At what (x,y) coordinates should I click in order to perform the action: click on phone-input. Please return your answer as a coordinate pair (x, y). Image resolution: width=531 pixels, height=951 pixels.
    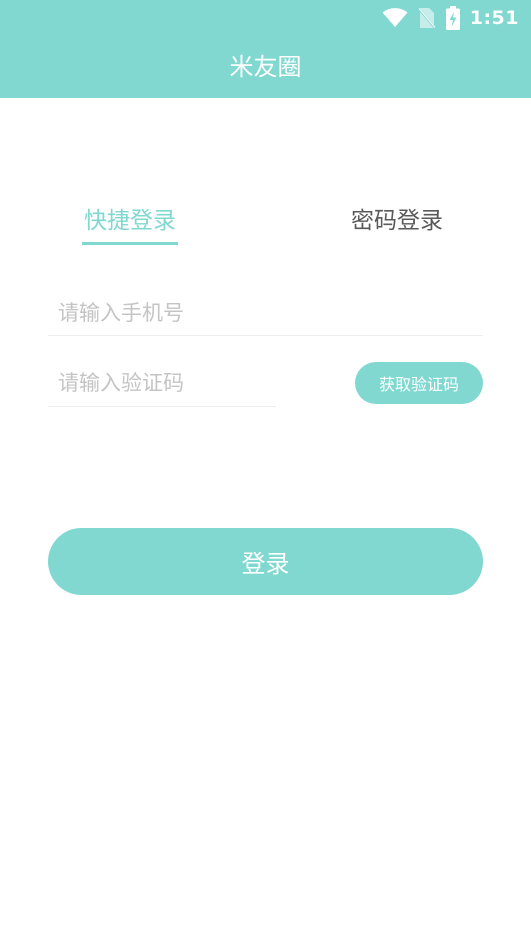
    Looking at the image, I should click on (265, 313).